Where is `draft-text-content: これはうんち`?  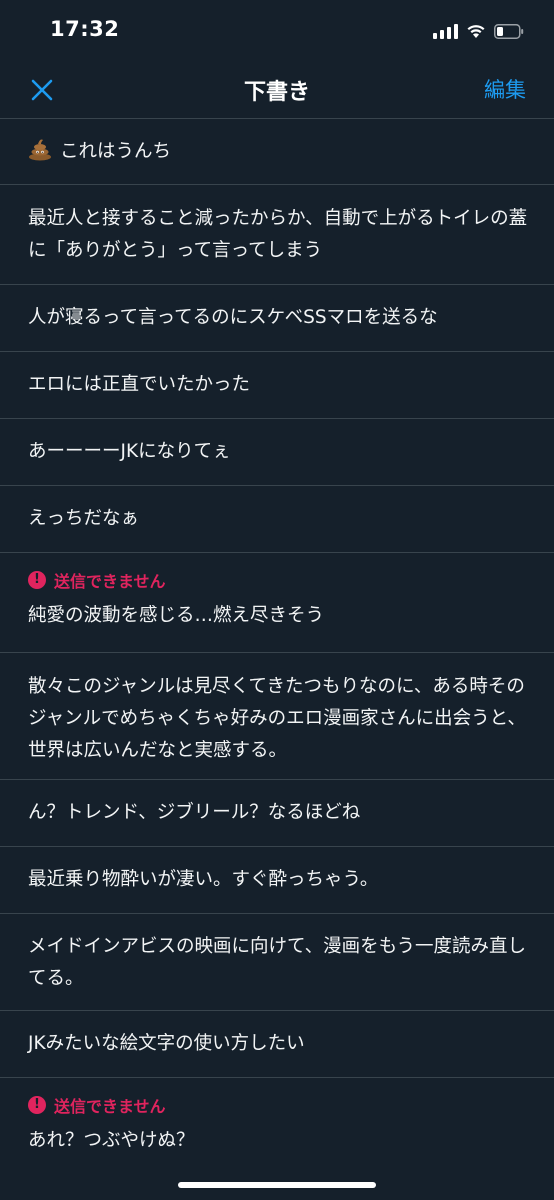 draft-text-content: これはうんち is located at coordinates (116, 151).